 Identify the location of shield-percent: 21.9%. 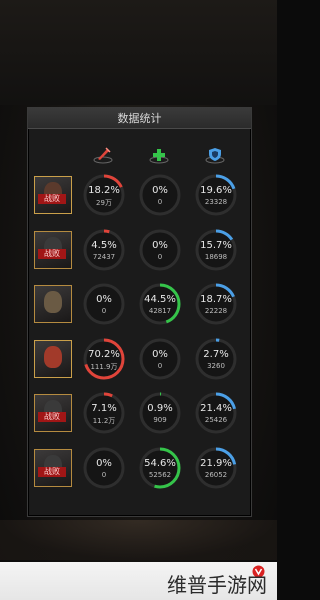
(216, 463).